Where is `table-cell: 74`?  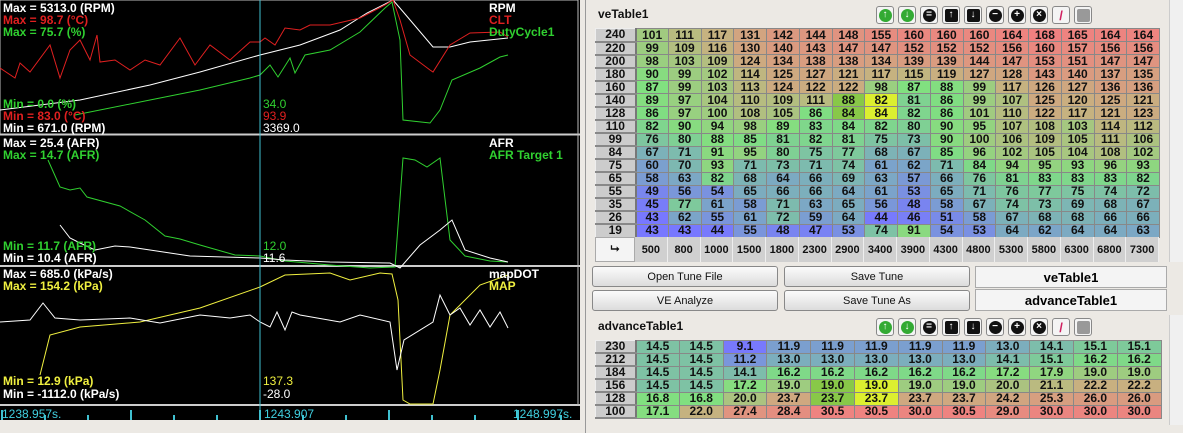
table-cell: 74 is located at coordinates (848, 165).